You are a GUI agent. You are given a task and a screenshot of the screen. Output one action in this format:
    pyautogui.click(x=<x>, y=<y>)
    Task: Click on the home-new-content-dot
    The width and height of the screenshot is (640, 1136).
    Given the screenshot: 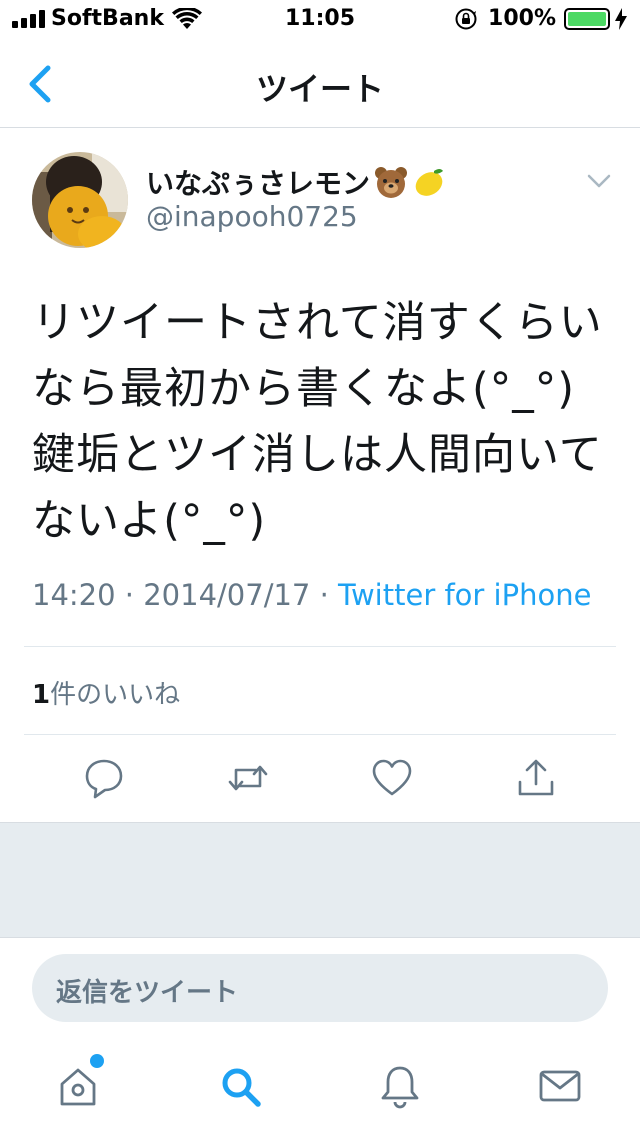 What is the action you would take?
    pyautogui.click(x=97, y=1061)
    